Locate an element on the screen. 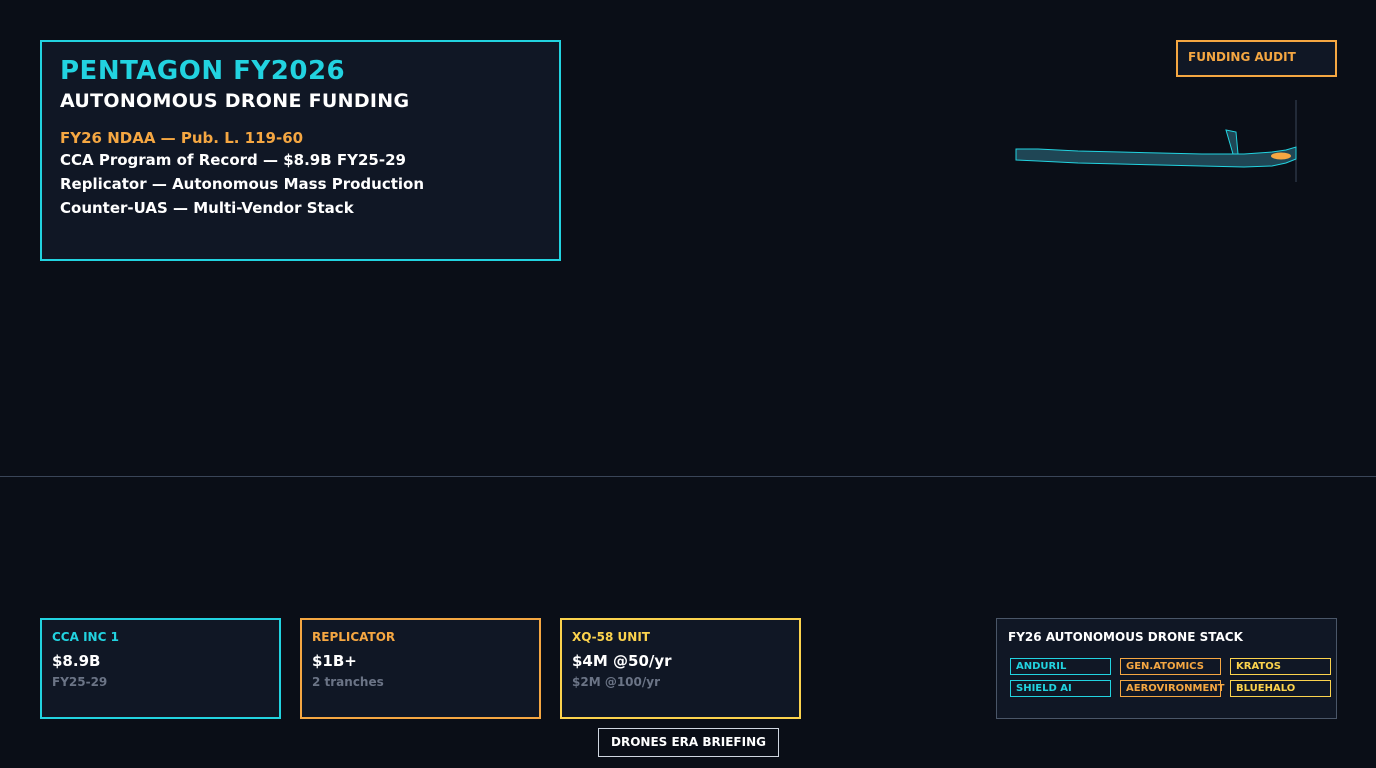 The image size is (1376, 768). vendor-bluehalo: BLUEHALO is located at coordinates (1280, 688).